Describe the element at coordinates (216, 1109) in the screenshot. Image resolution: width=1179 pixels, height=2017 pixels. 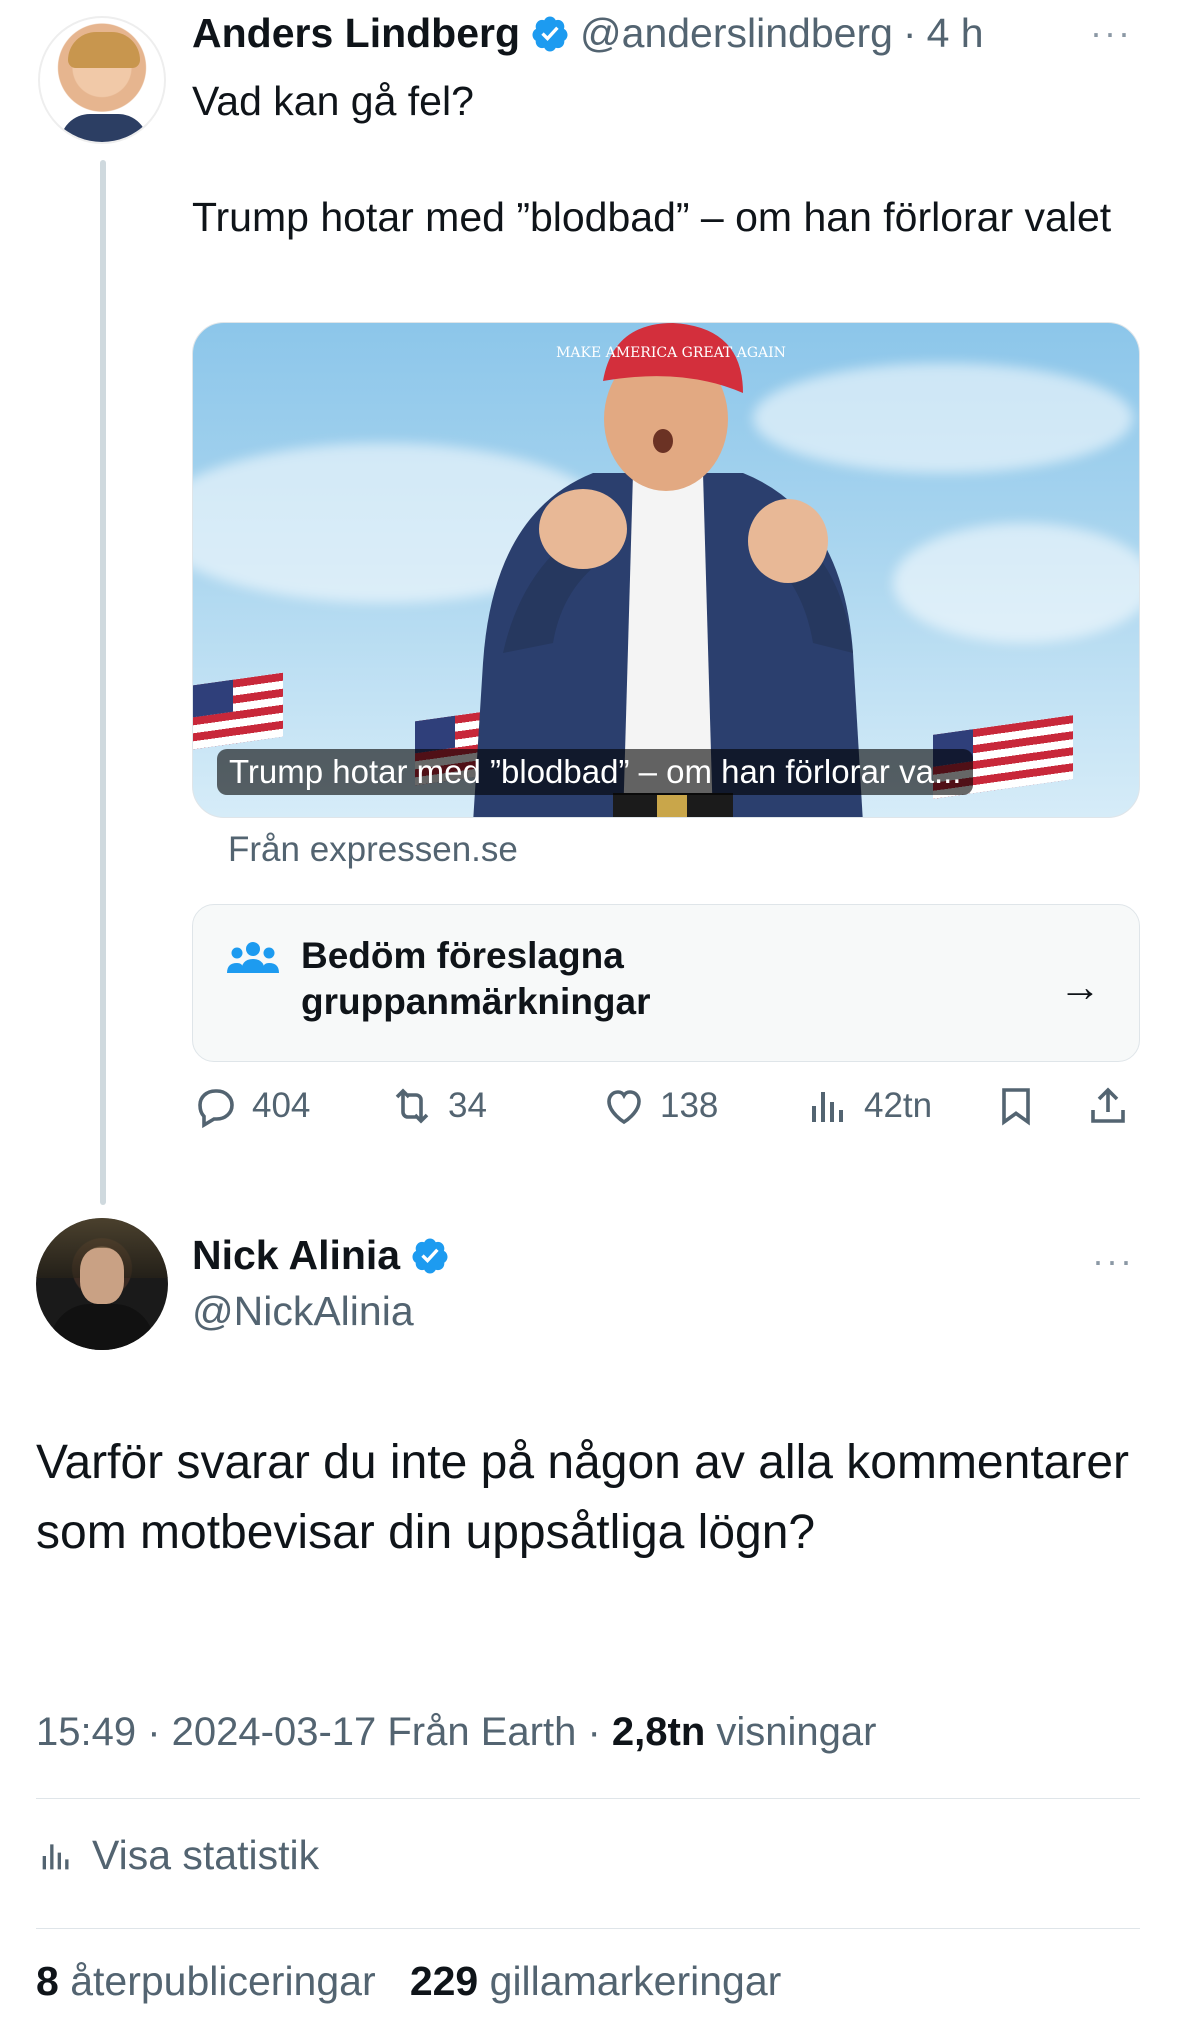
I see `reply-icon` at that location.